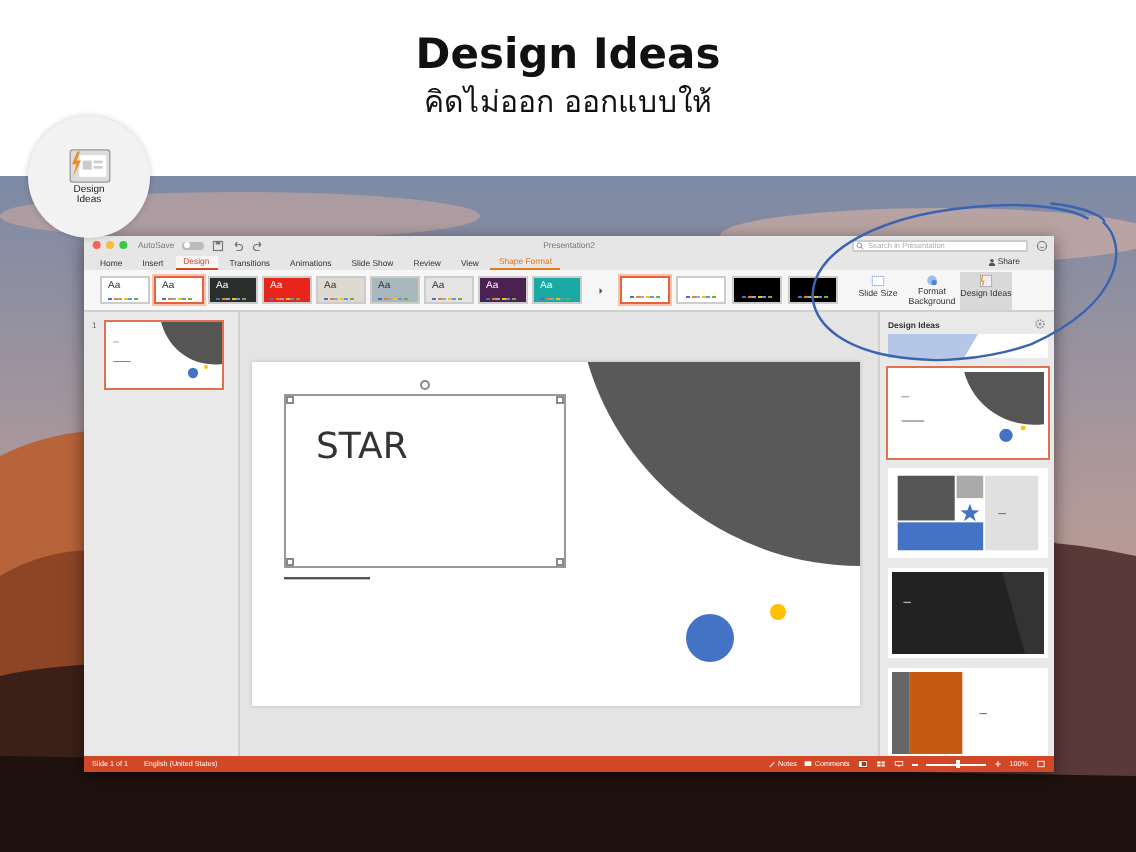  Describe the element at coordinates (568, 54) in the screenshot. I see `page-title: Design Ideas` at that location.